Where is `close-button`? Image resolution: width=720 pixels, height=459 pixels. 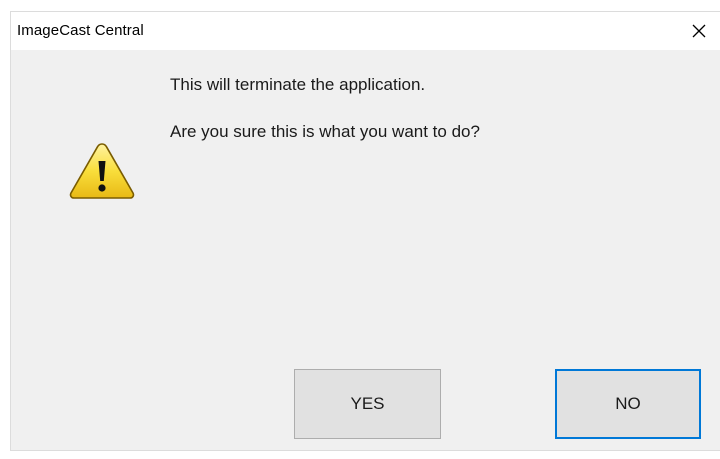 close-button is located at coordinates (699, 31).